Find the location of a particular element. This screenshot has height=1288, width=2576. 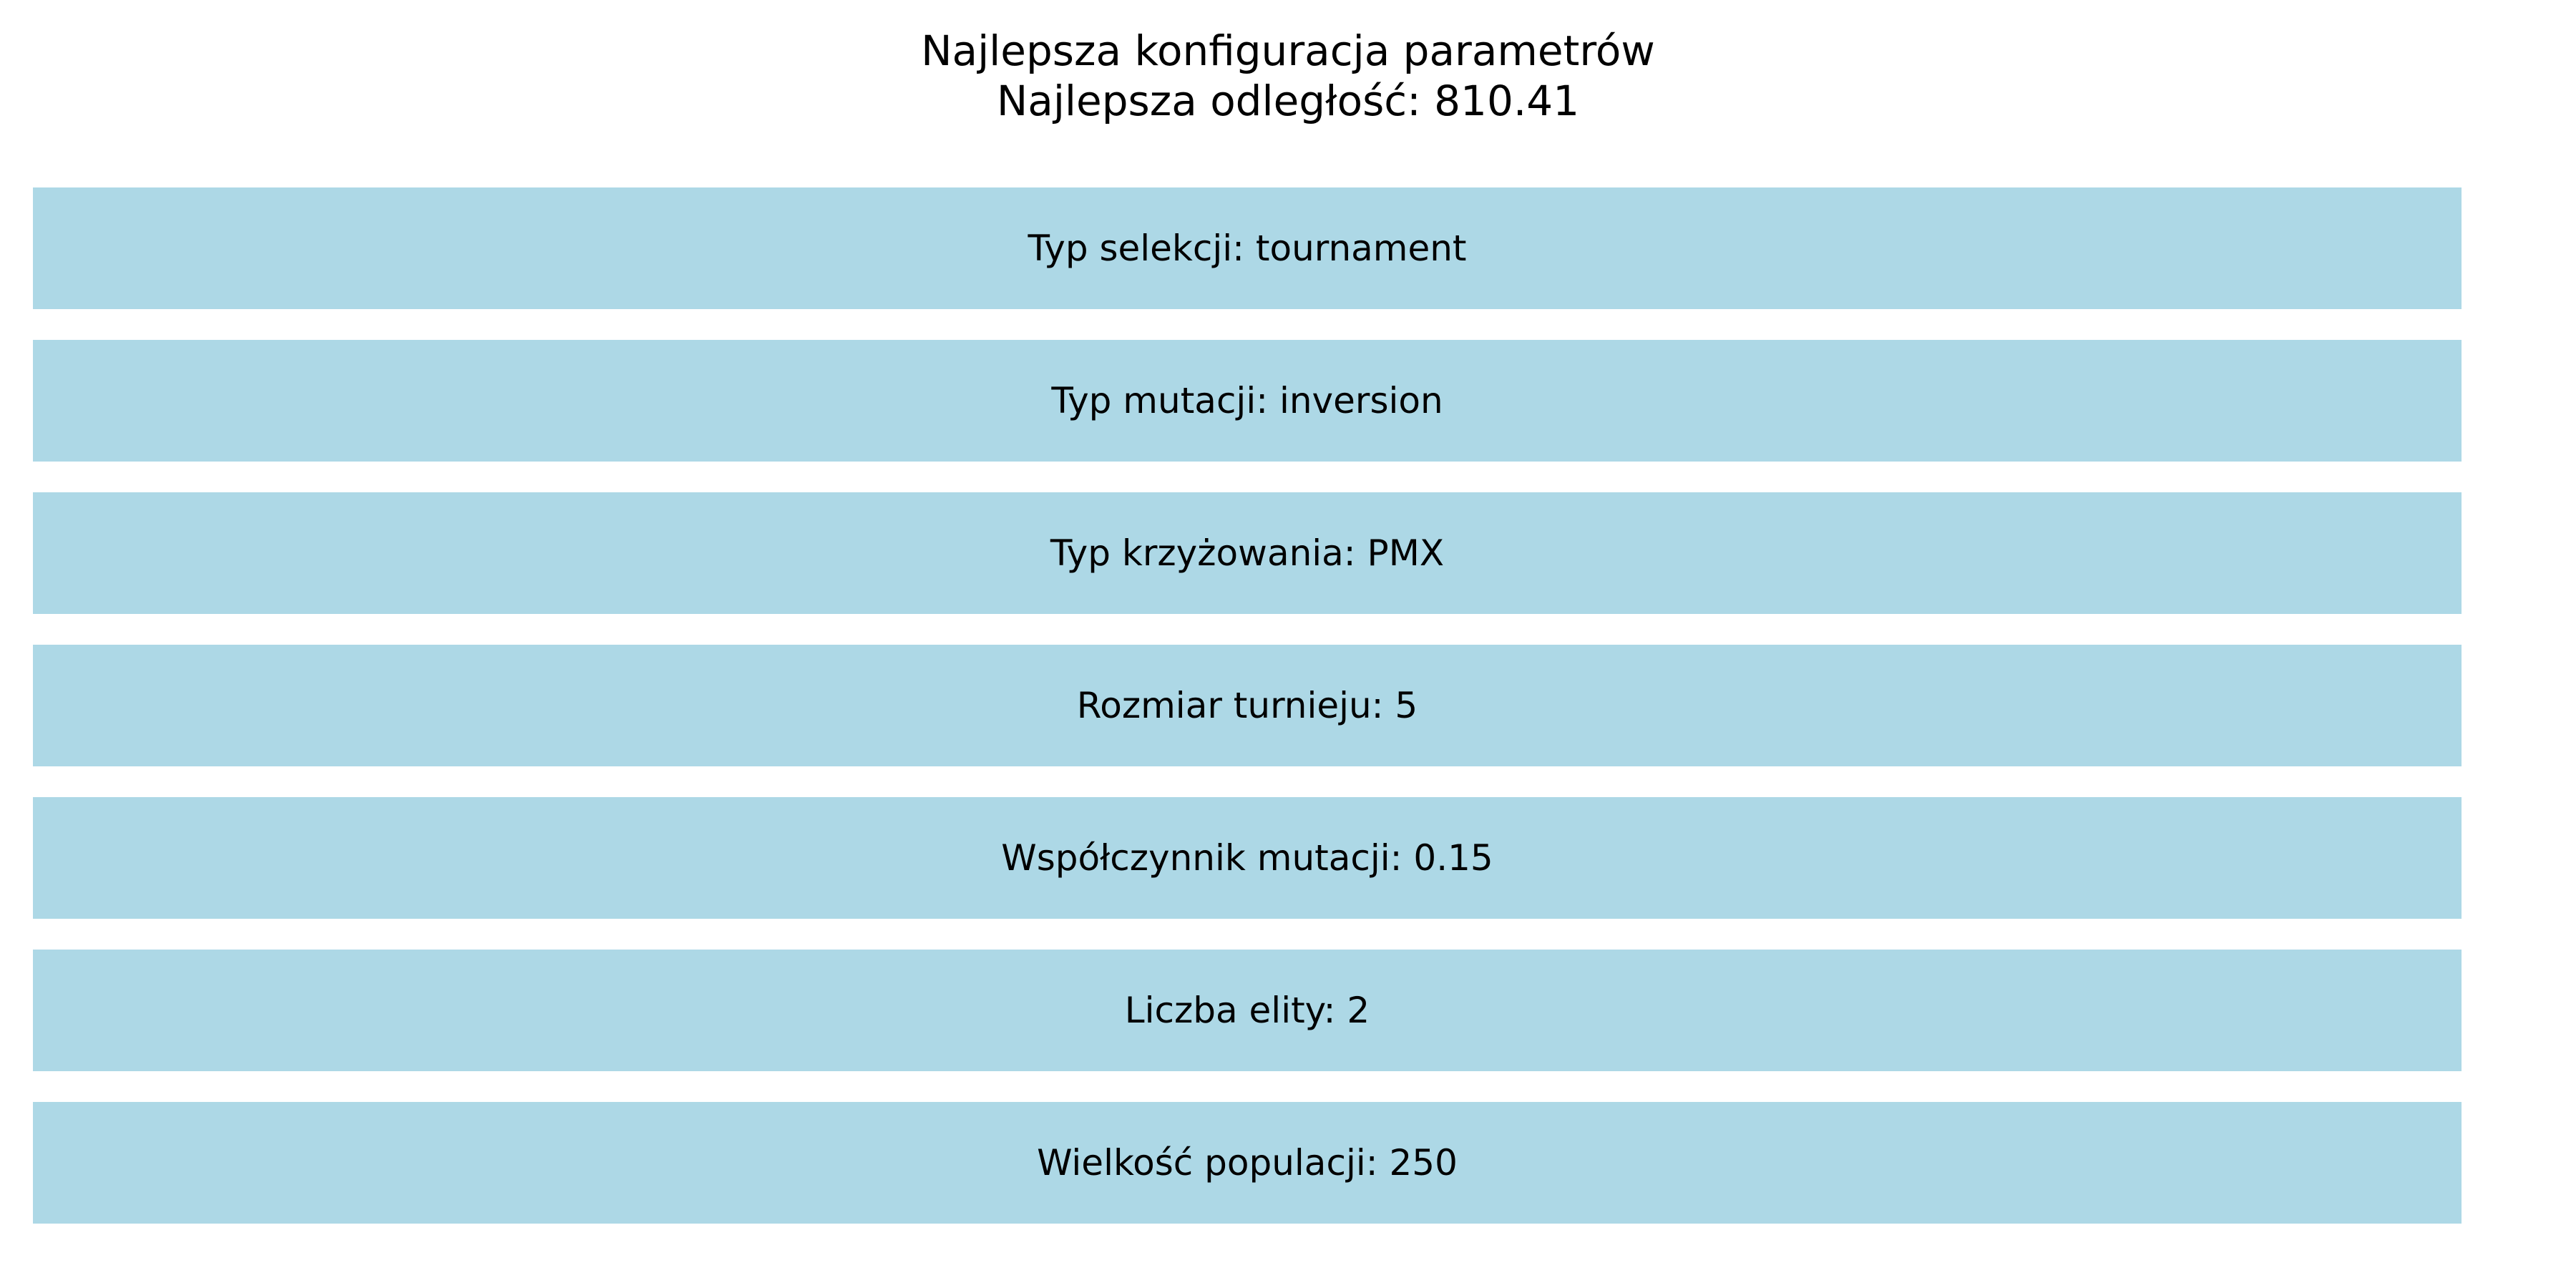

parameter-label: Wielkość populacji: 250 is located at coordinates (1247, 1163).